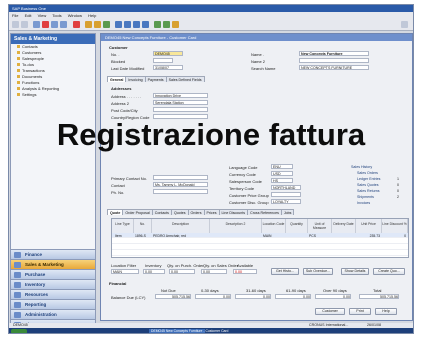  What do you see at coordinates (286, 187) in the screenshot?
I see `territory-field: NORTHLAND` at bounding box center [286, 187].